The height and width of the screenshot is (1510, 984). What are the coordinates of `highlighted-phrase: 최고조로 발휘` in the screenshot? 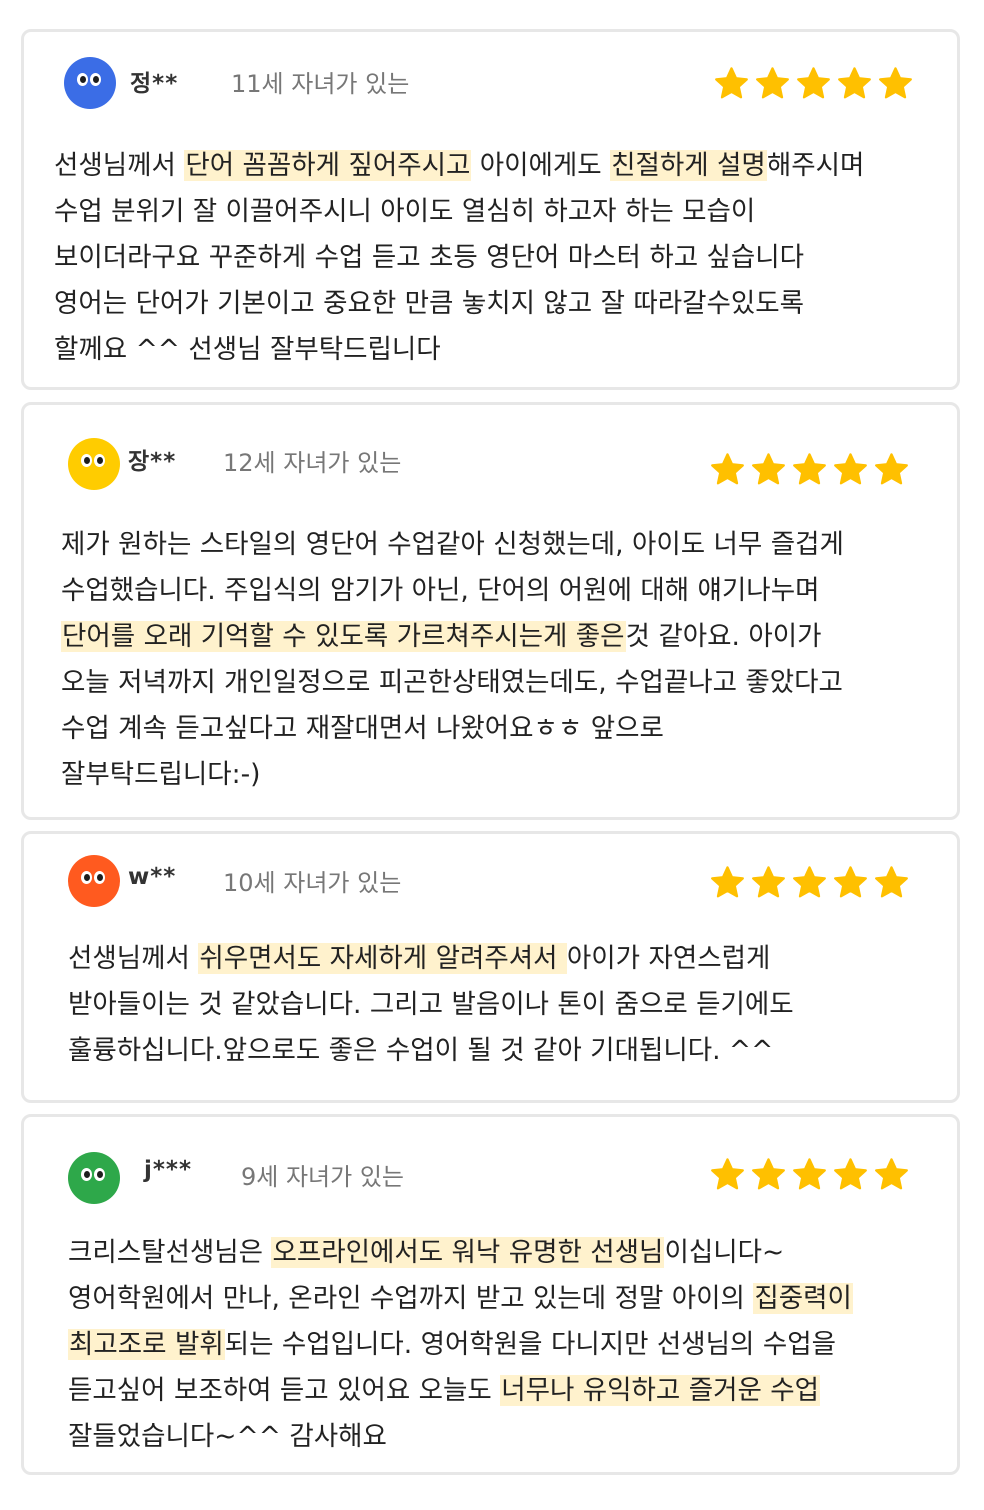 It's located at (146, 1344).